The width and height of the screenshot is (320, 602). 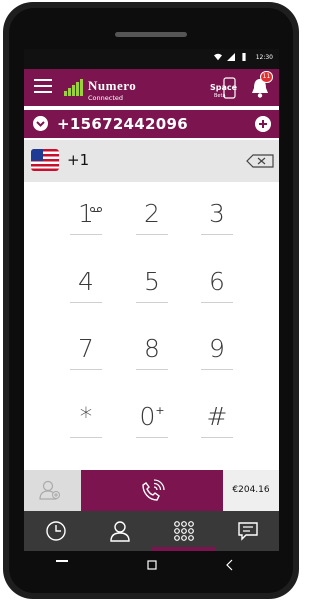 What do you see at coordinates (217, 57) in the screenshot?
I see `wifi-icon` at bounding box center [217, 57].